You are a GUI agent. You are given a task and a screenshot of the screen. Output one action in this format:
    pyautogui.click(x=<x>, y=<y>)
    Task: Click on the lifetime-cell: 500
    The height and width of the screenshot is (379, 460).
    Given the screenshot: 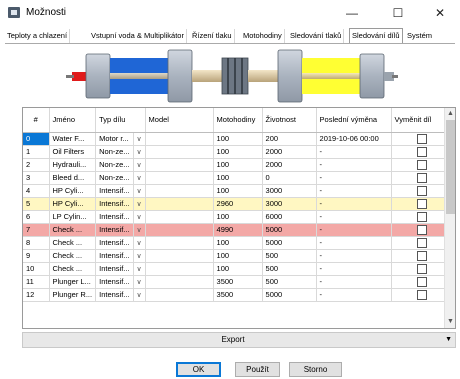 What is the action you would take?
    pyautogui.click(x=289, y=256)
    